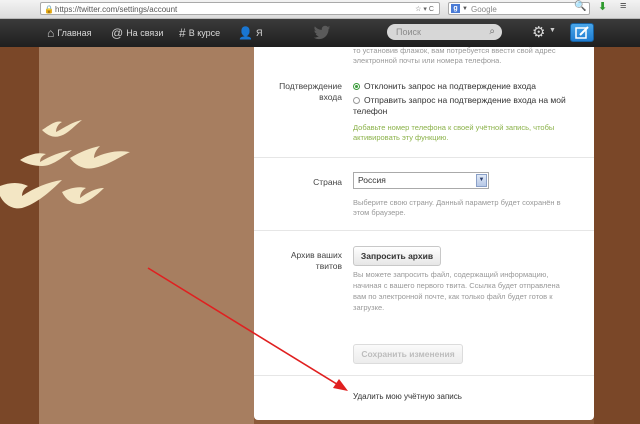 The height and width of the screenshot is (424, 640). What do you see at coordinates (49, 9) in the screenshot?
I see `lock-icon: 🔒` at bounding box center [49, 9].